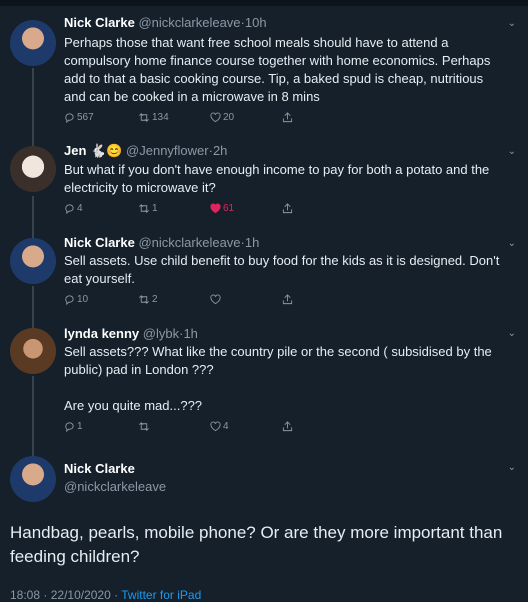  I want to click on main-tweet-author: Nick Clarke @nickclarkeleave, so click(115, 478).